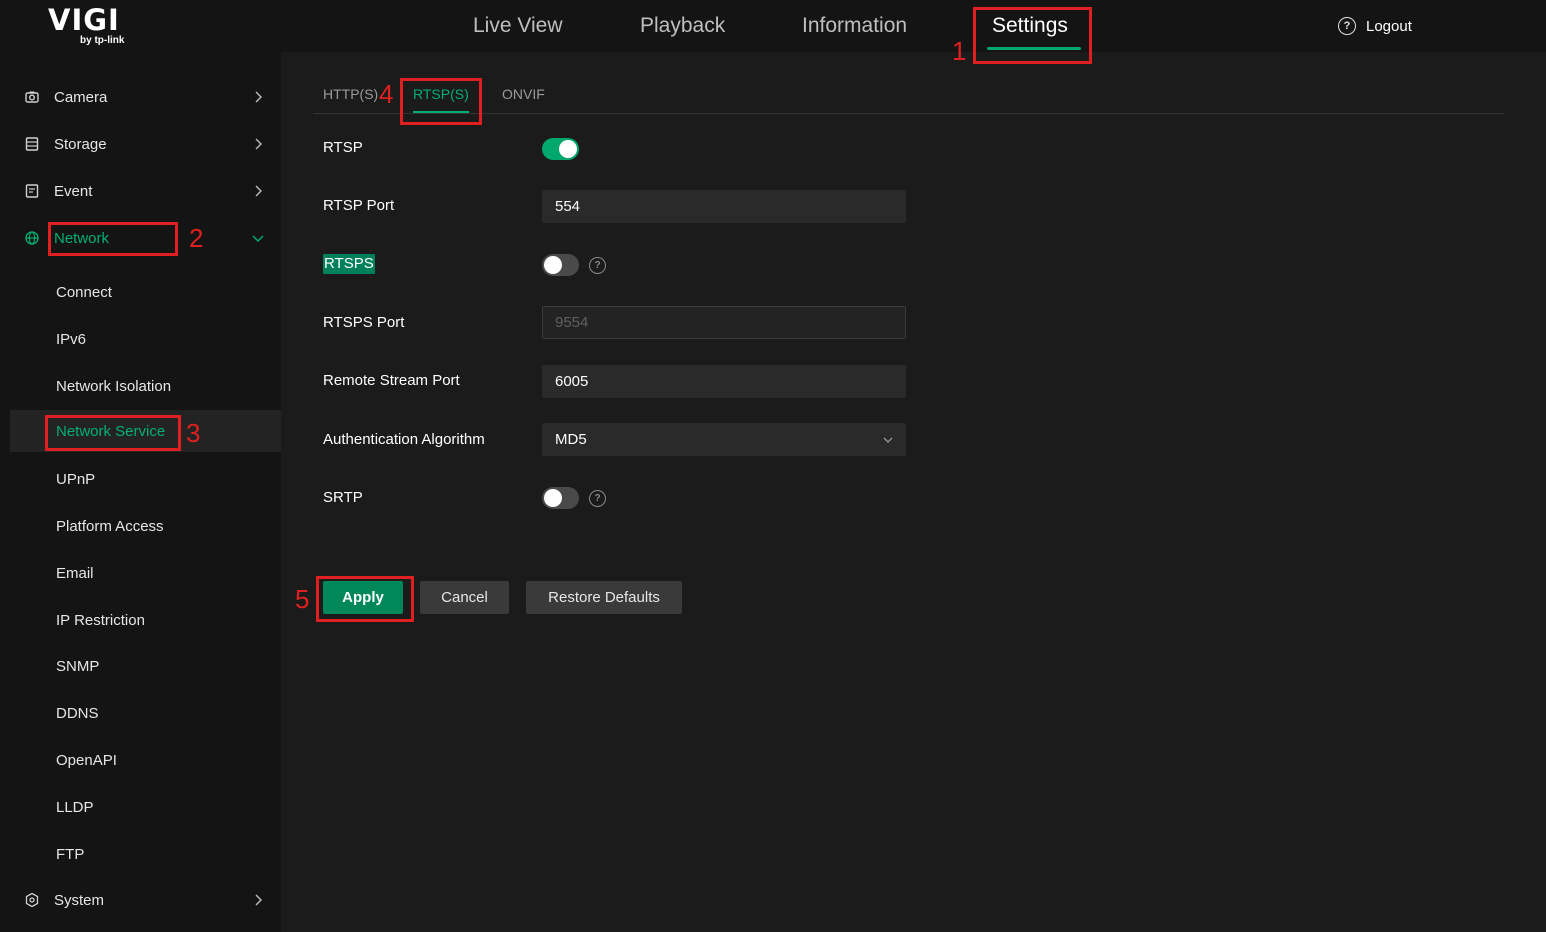 The width and height of the screenshot is (1546, 932). Describe the element at coordinates (140, 292) in the screenshot. I see `sidebar-subitem-connect: Connect` at that location.